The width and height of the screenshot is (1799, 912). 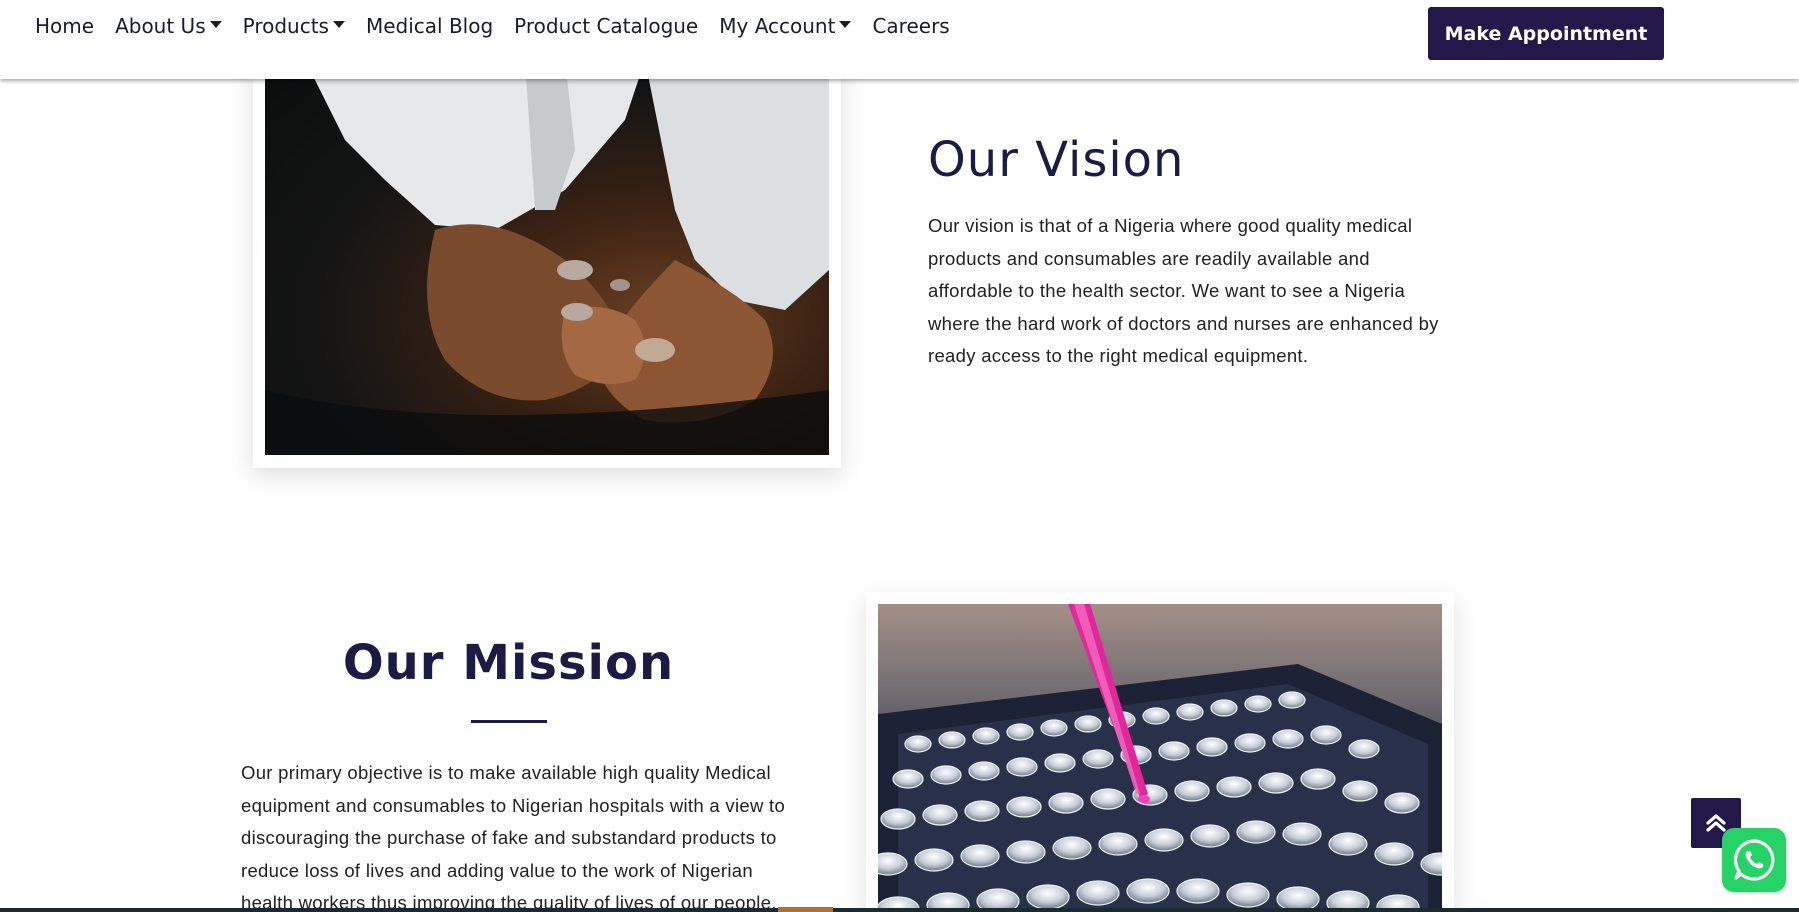 I want to click on nav-item-about-us: About Us, so click(x=168, y=26).